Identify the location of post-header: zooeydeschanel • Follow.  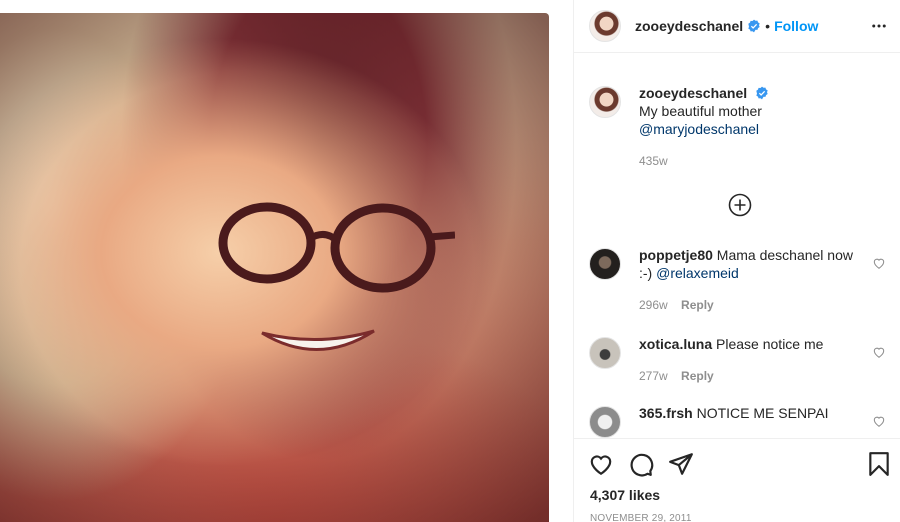
(737, 26).